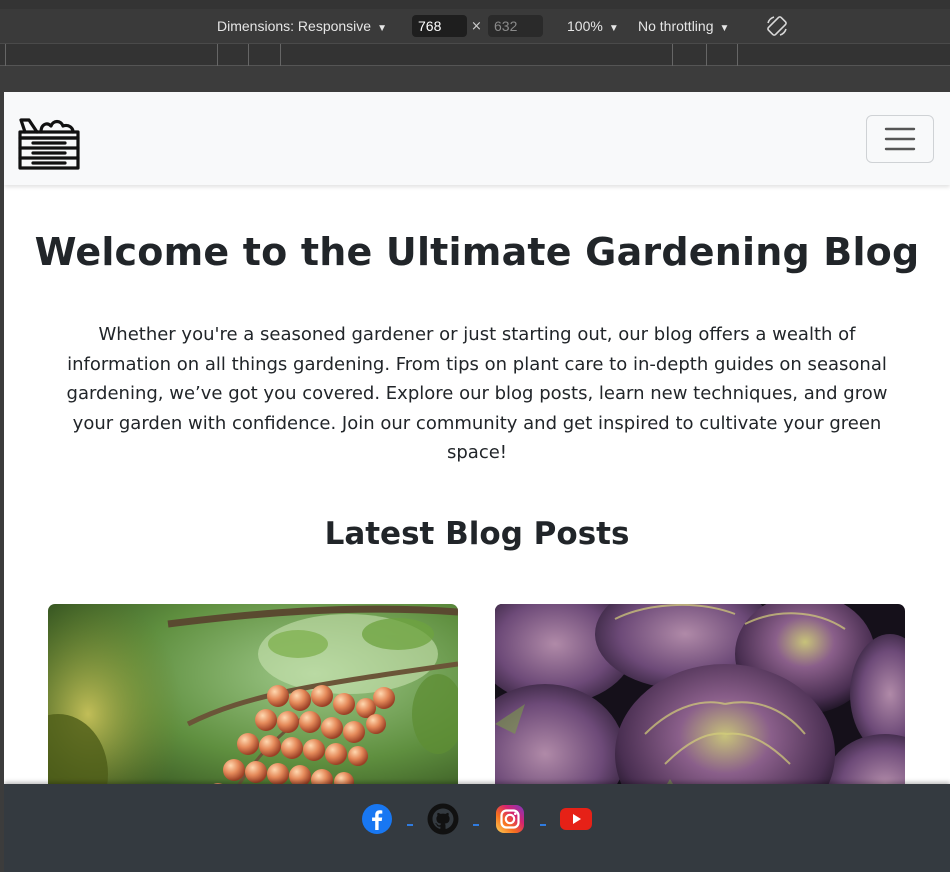 The image size is (950, 872). Describe the element at coordinates (777, 26) in the screenshot. I see `rotate-icon` at that location.